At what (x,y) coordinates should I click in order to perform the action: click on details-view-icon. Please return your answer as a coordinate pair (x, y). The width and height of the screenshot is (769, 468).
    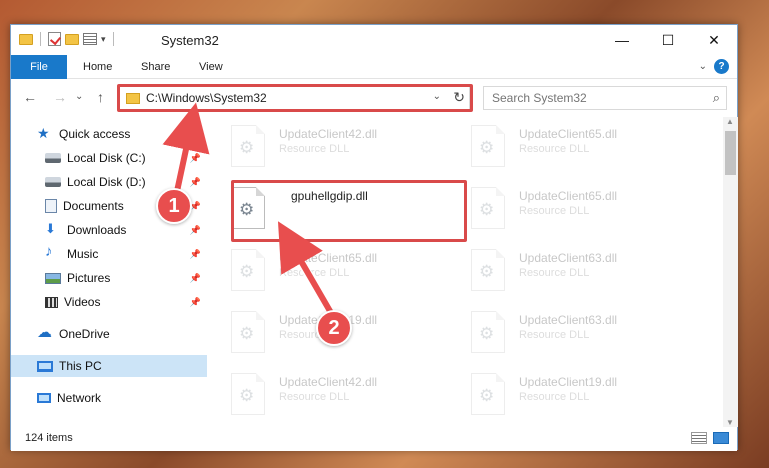
    Looking at the image, I should click on (699, 438).